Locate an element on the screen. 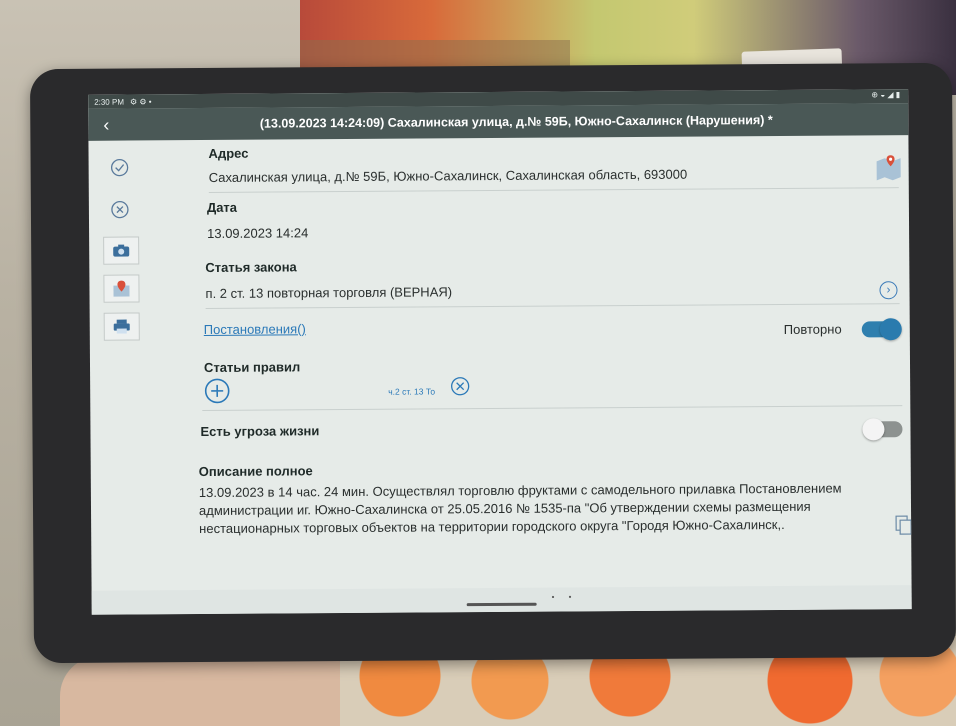 The image size is (956, 726). address-label: Адрес is located at coordinates (228, 153).